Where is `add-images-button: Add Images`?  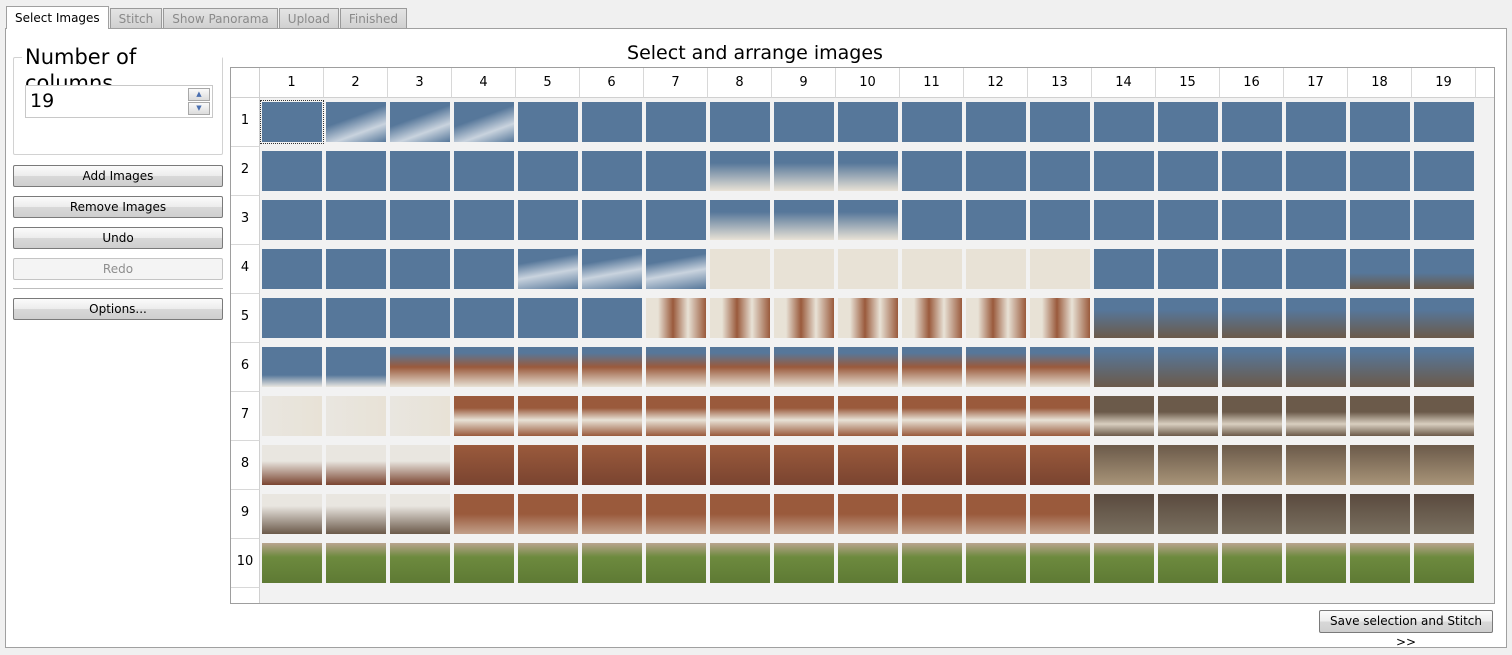 add-images-button: Add Images is located at coordinates (118, 176).